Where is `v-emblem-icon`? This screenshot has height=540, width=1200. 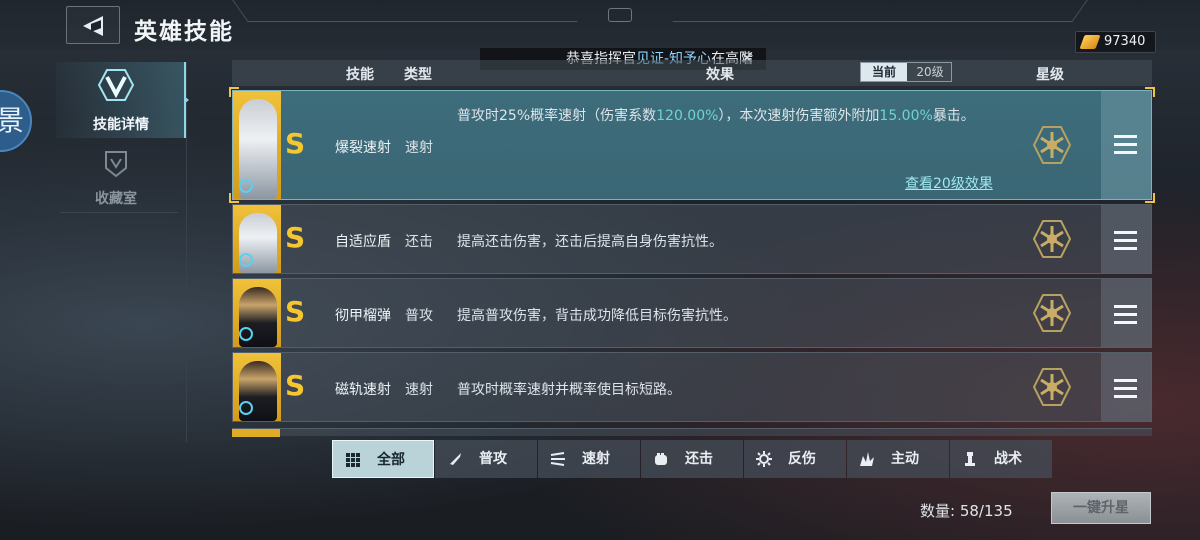
v-emblem-icon is located at coordinates (116, 85).